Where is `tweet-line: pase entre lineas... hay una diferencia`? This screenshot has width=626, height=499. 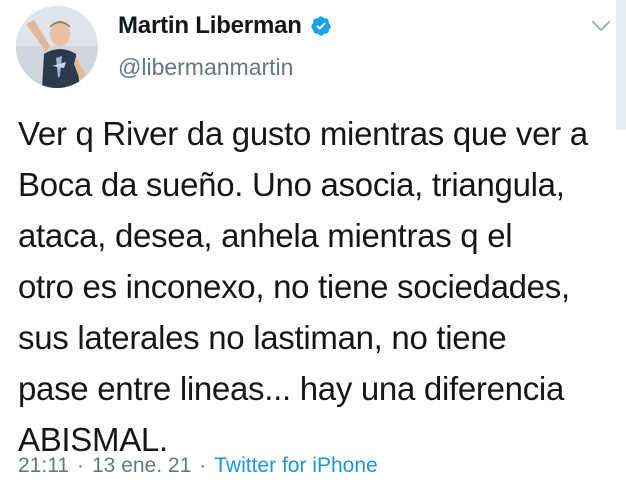 tweet-line: pase entre lineas... hay una diferencia is located at coordinates (291, 388).